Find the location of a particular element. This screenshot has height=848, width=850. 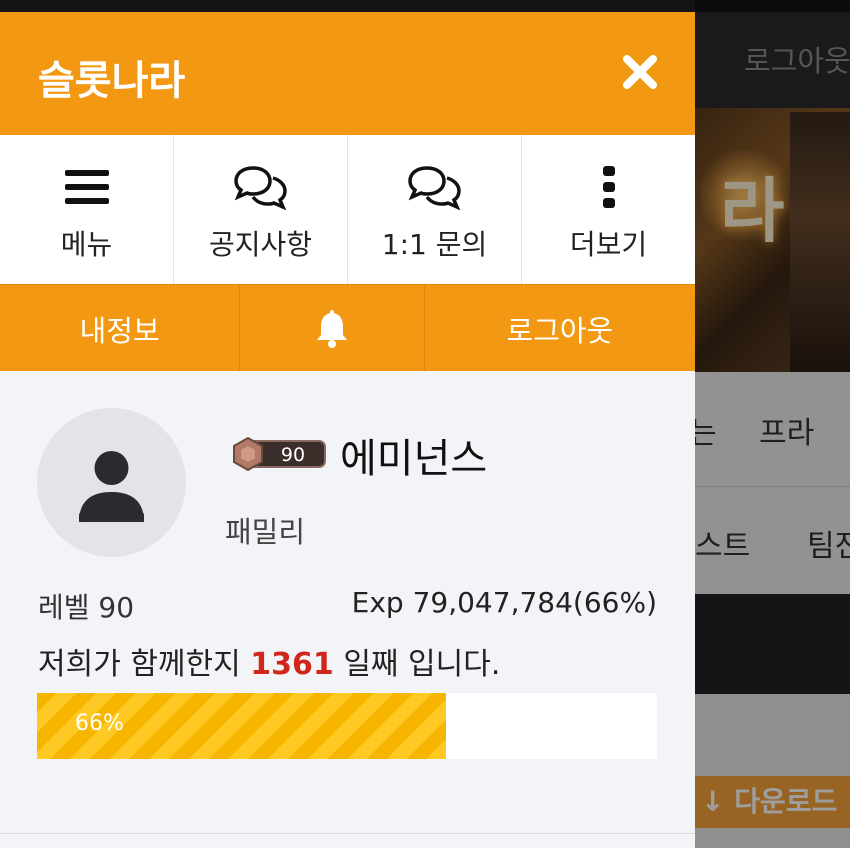

bell-icon is located at coordinates (332, 328).